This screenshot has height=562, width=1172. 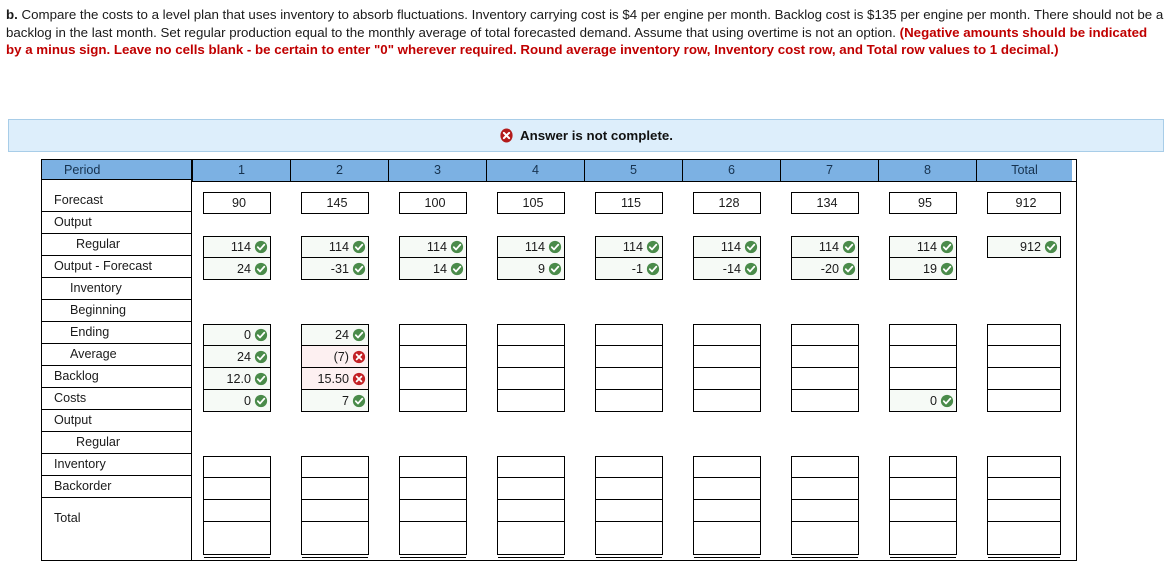 What do you see at coordinates (433, 247) in the screenshot?
I see `regular-cell-p3: 114` at bounding box center [433, 247].